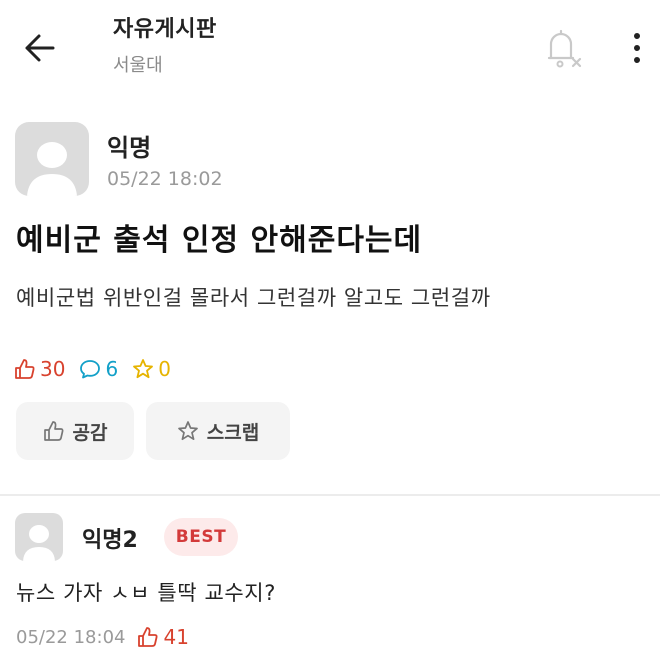  Describe the element at coordinates (129, 148) in the screenshot. I see `author-name: 익명` at that location.